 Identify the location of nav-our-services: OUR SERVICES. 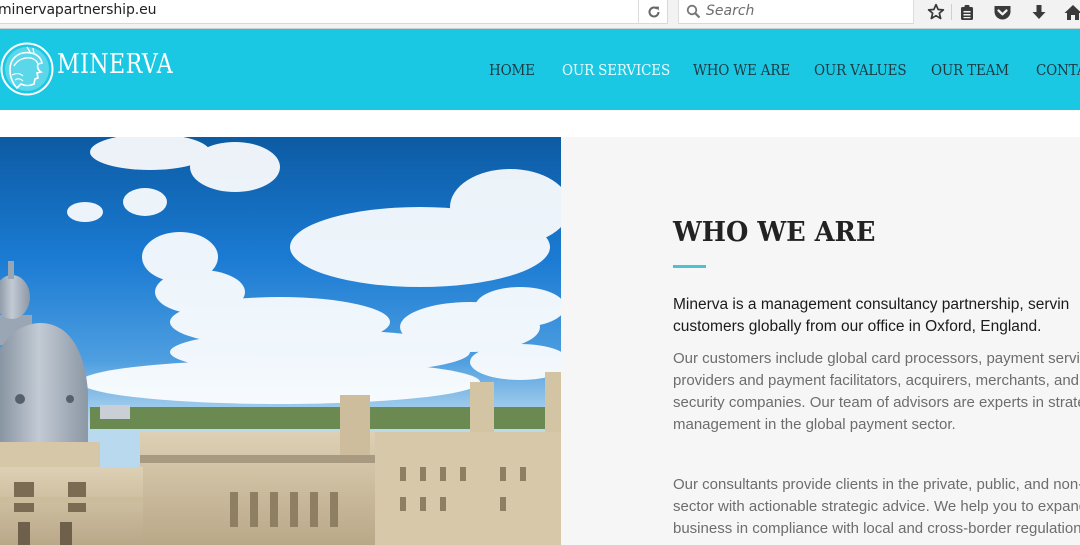
(616, 70).